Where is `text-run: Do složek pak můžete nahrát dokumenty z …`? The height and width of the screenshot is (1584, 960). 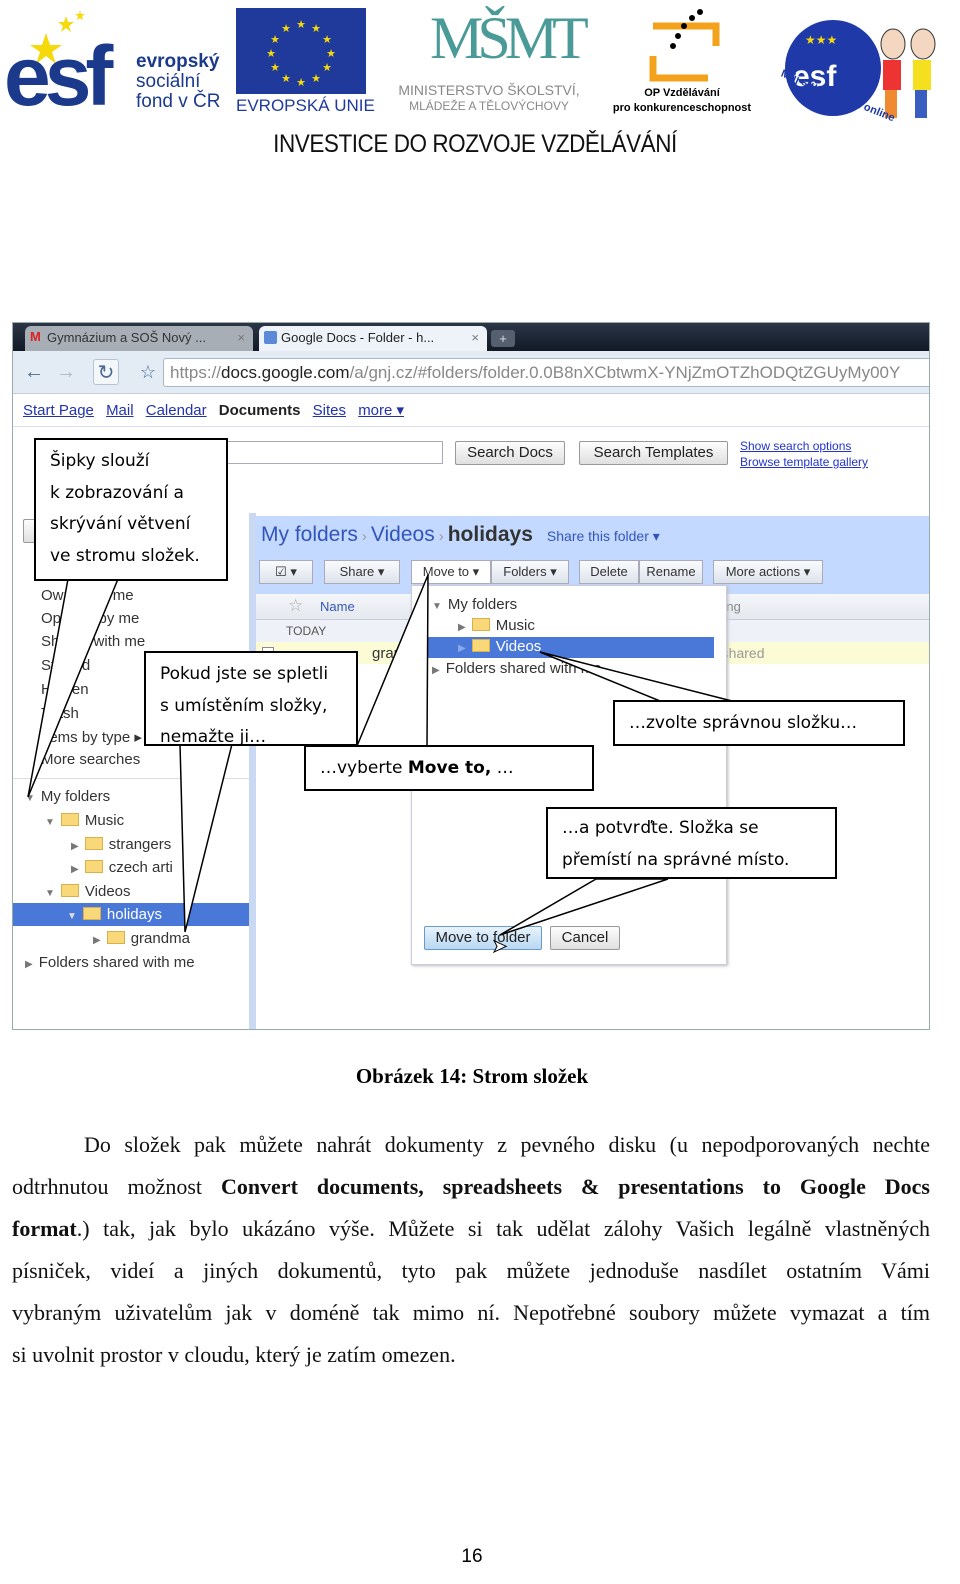 text-run: Do složek pak můžete nahrát dokumenty z … is located at coordinates (507, 1144).